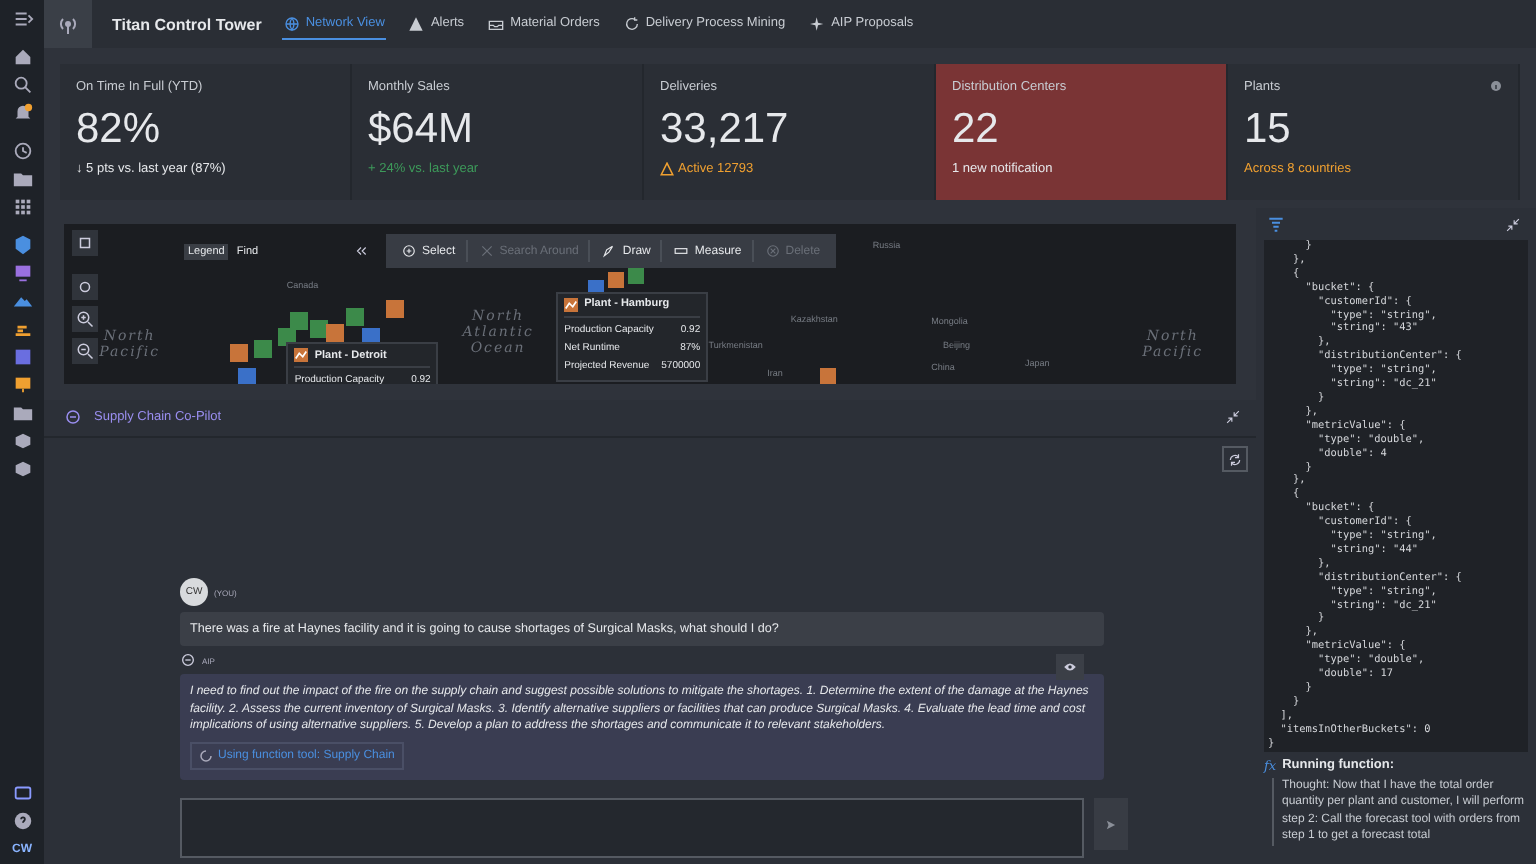  I want to click on kpi-value: 33,217, so click(725, 130).